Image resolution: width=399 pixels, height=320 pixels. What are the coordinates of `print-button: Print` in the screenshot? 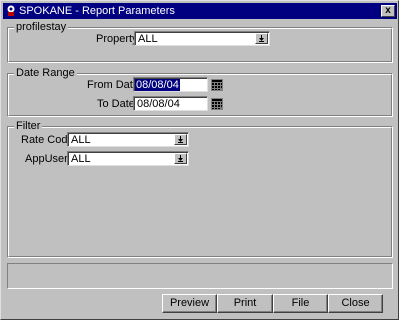 It's located at (245, 303).